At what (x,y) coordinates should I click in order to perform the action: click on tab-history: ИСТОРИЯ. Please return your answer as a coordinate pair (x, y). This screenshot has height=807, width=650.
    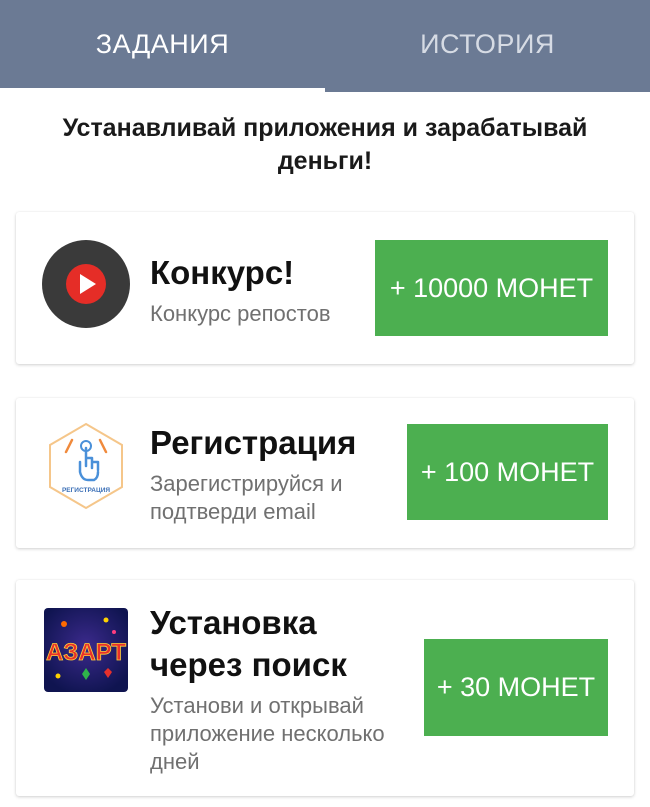
    Looking at the image, I should click on (487, 44).